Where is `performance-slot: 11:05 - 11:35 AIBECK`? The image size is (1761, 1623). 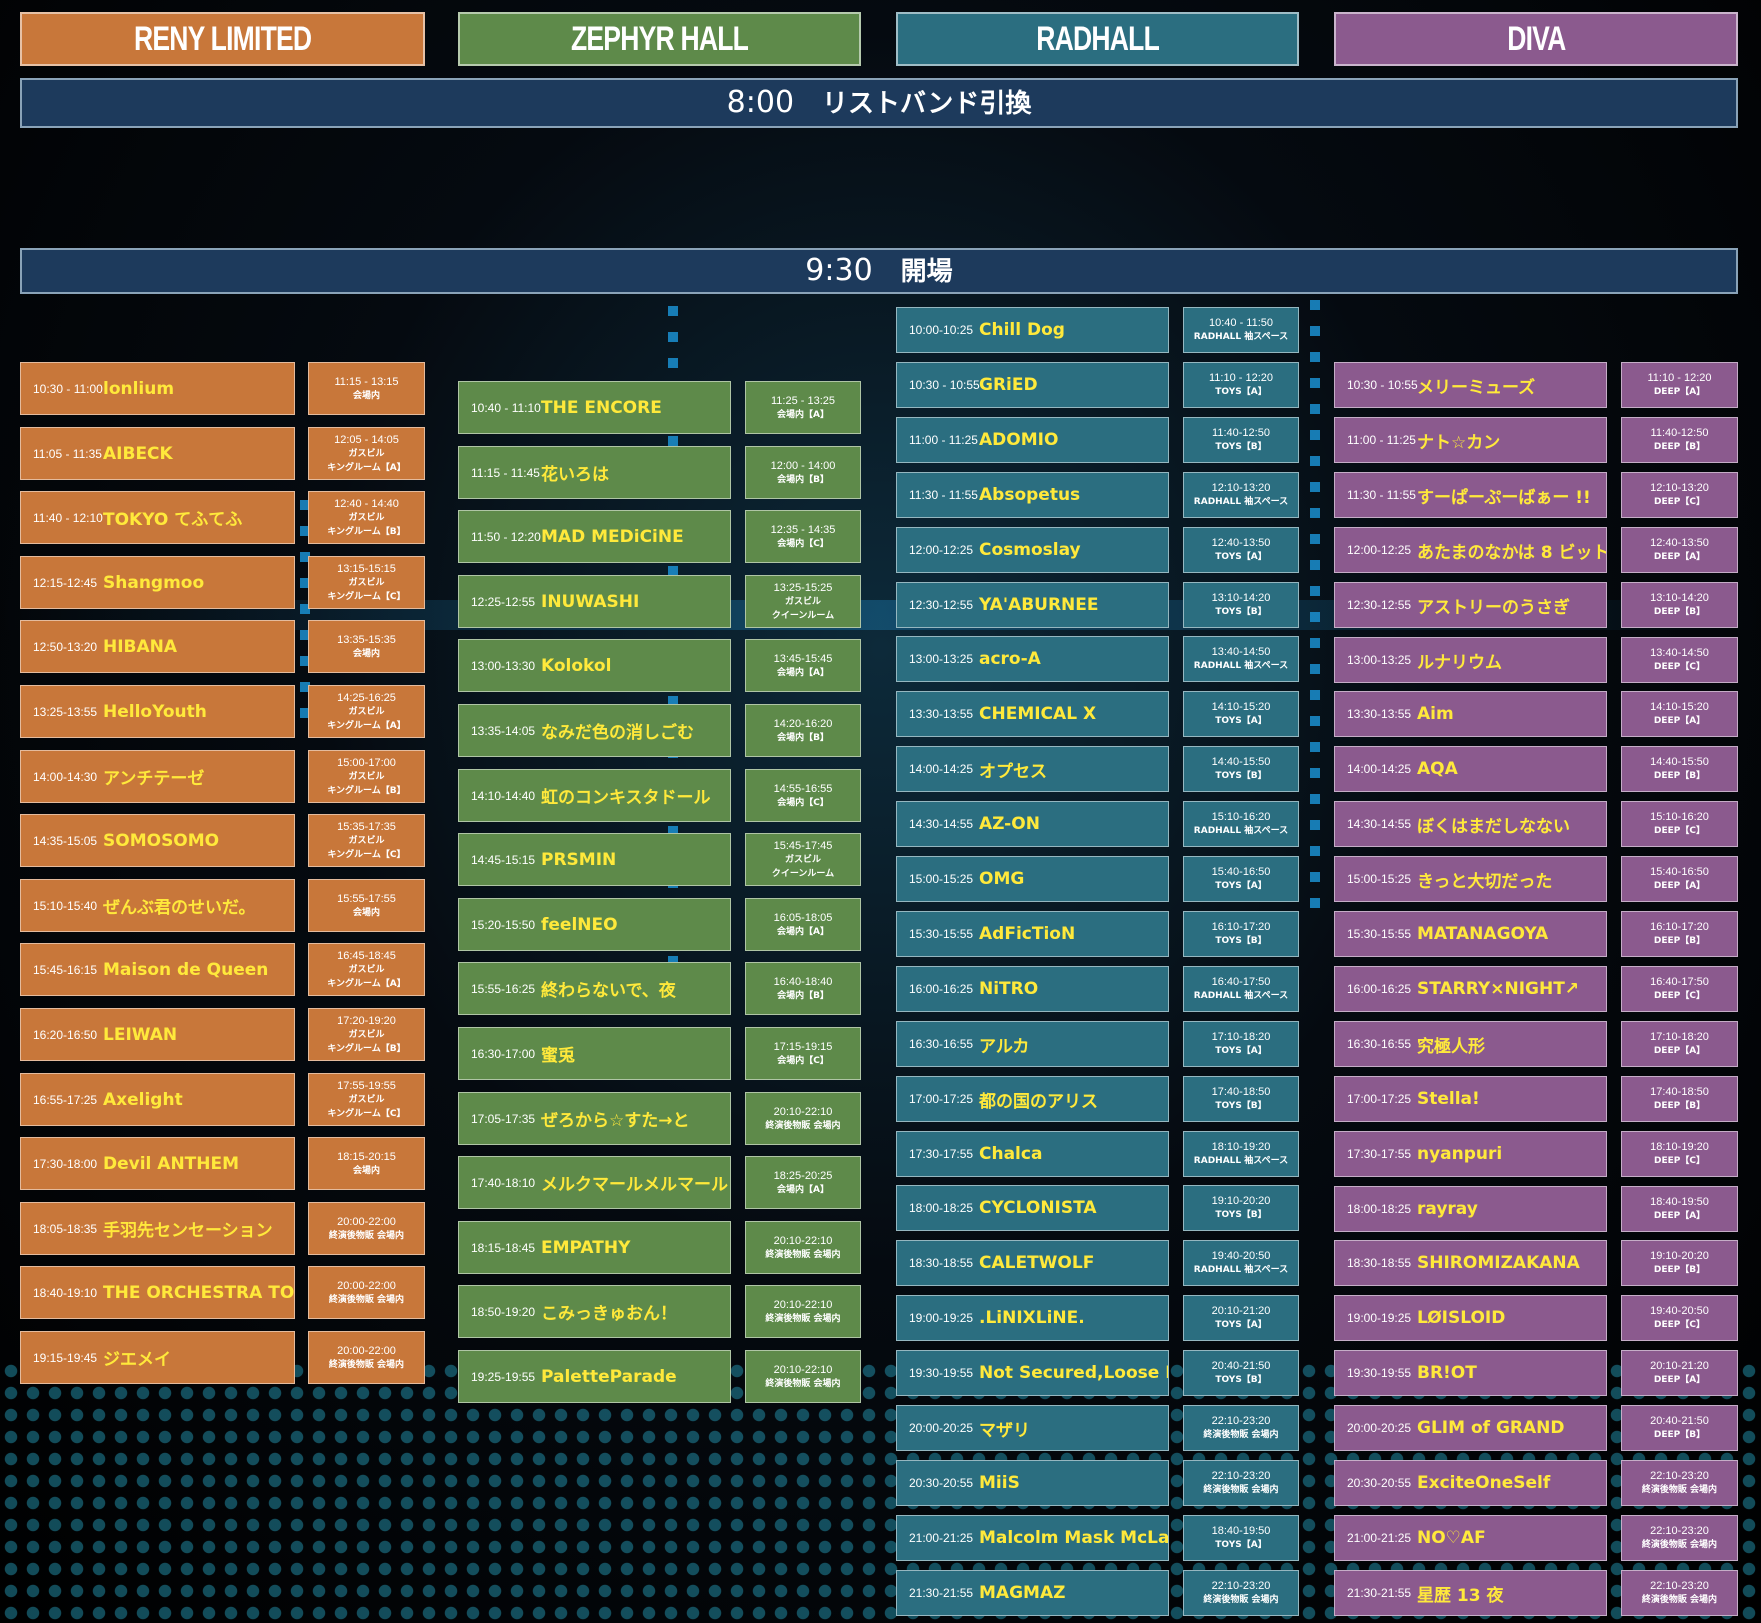
performance-slot: 11:05 - 11:35 AIBECK is located at coordinates (157, 453).